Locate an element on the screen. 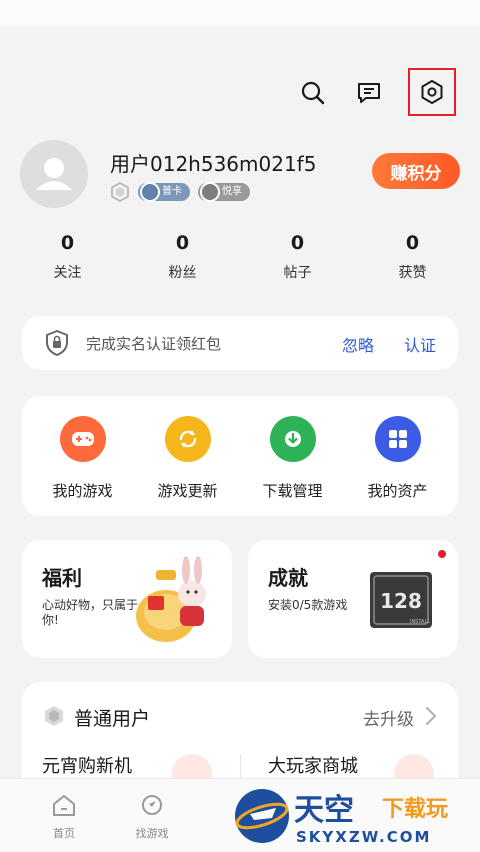  compass-icon is located at coordinates (152, 805).